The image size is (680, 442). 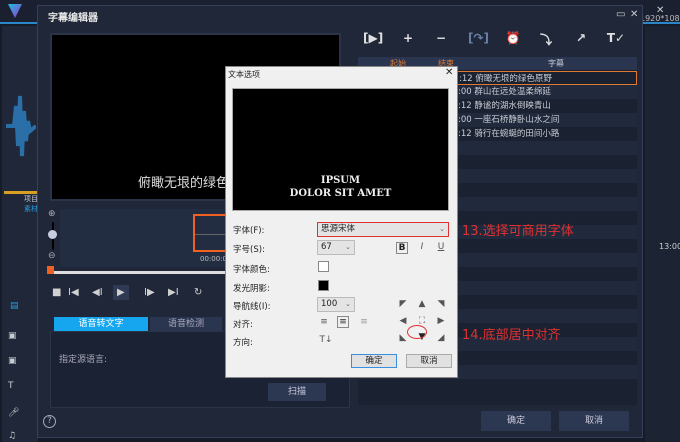 I want to click on dialog-cancel-button: 取消, so click(x=429, y=361).